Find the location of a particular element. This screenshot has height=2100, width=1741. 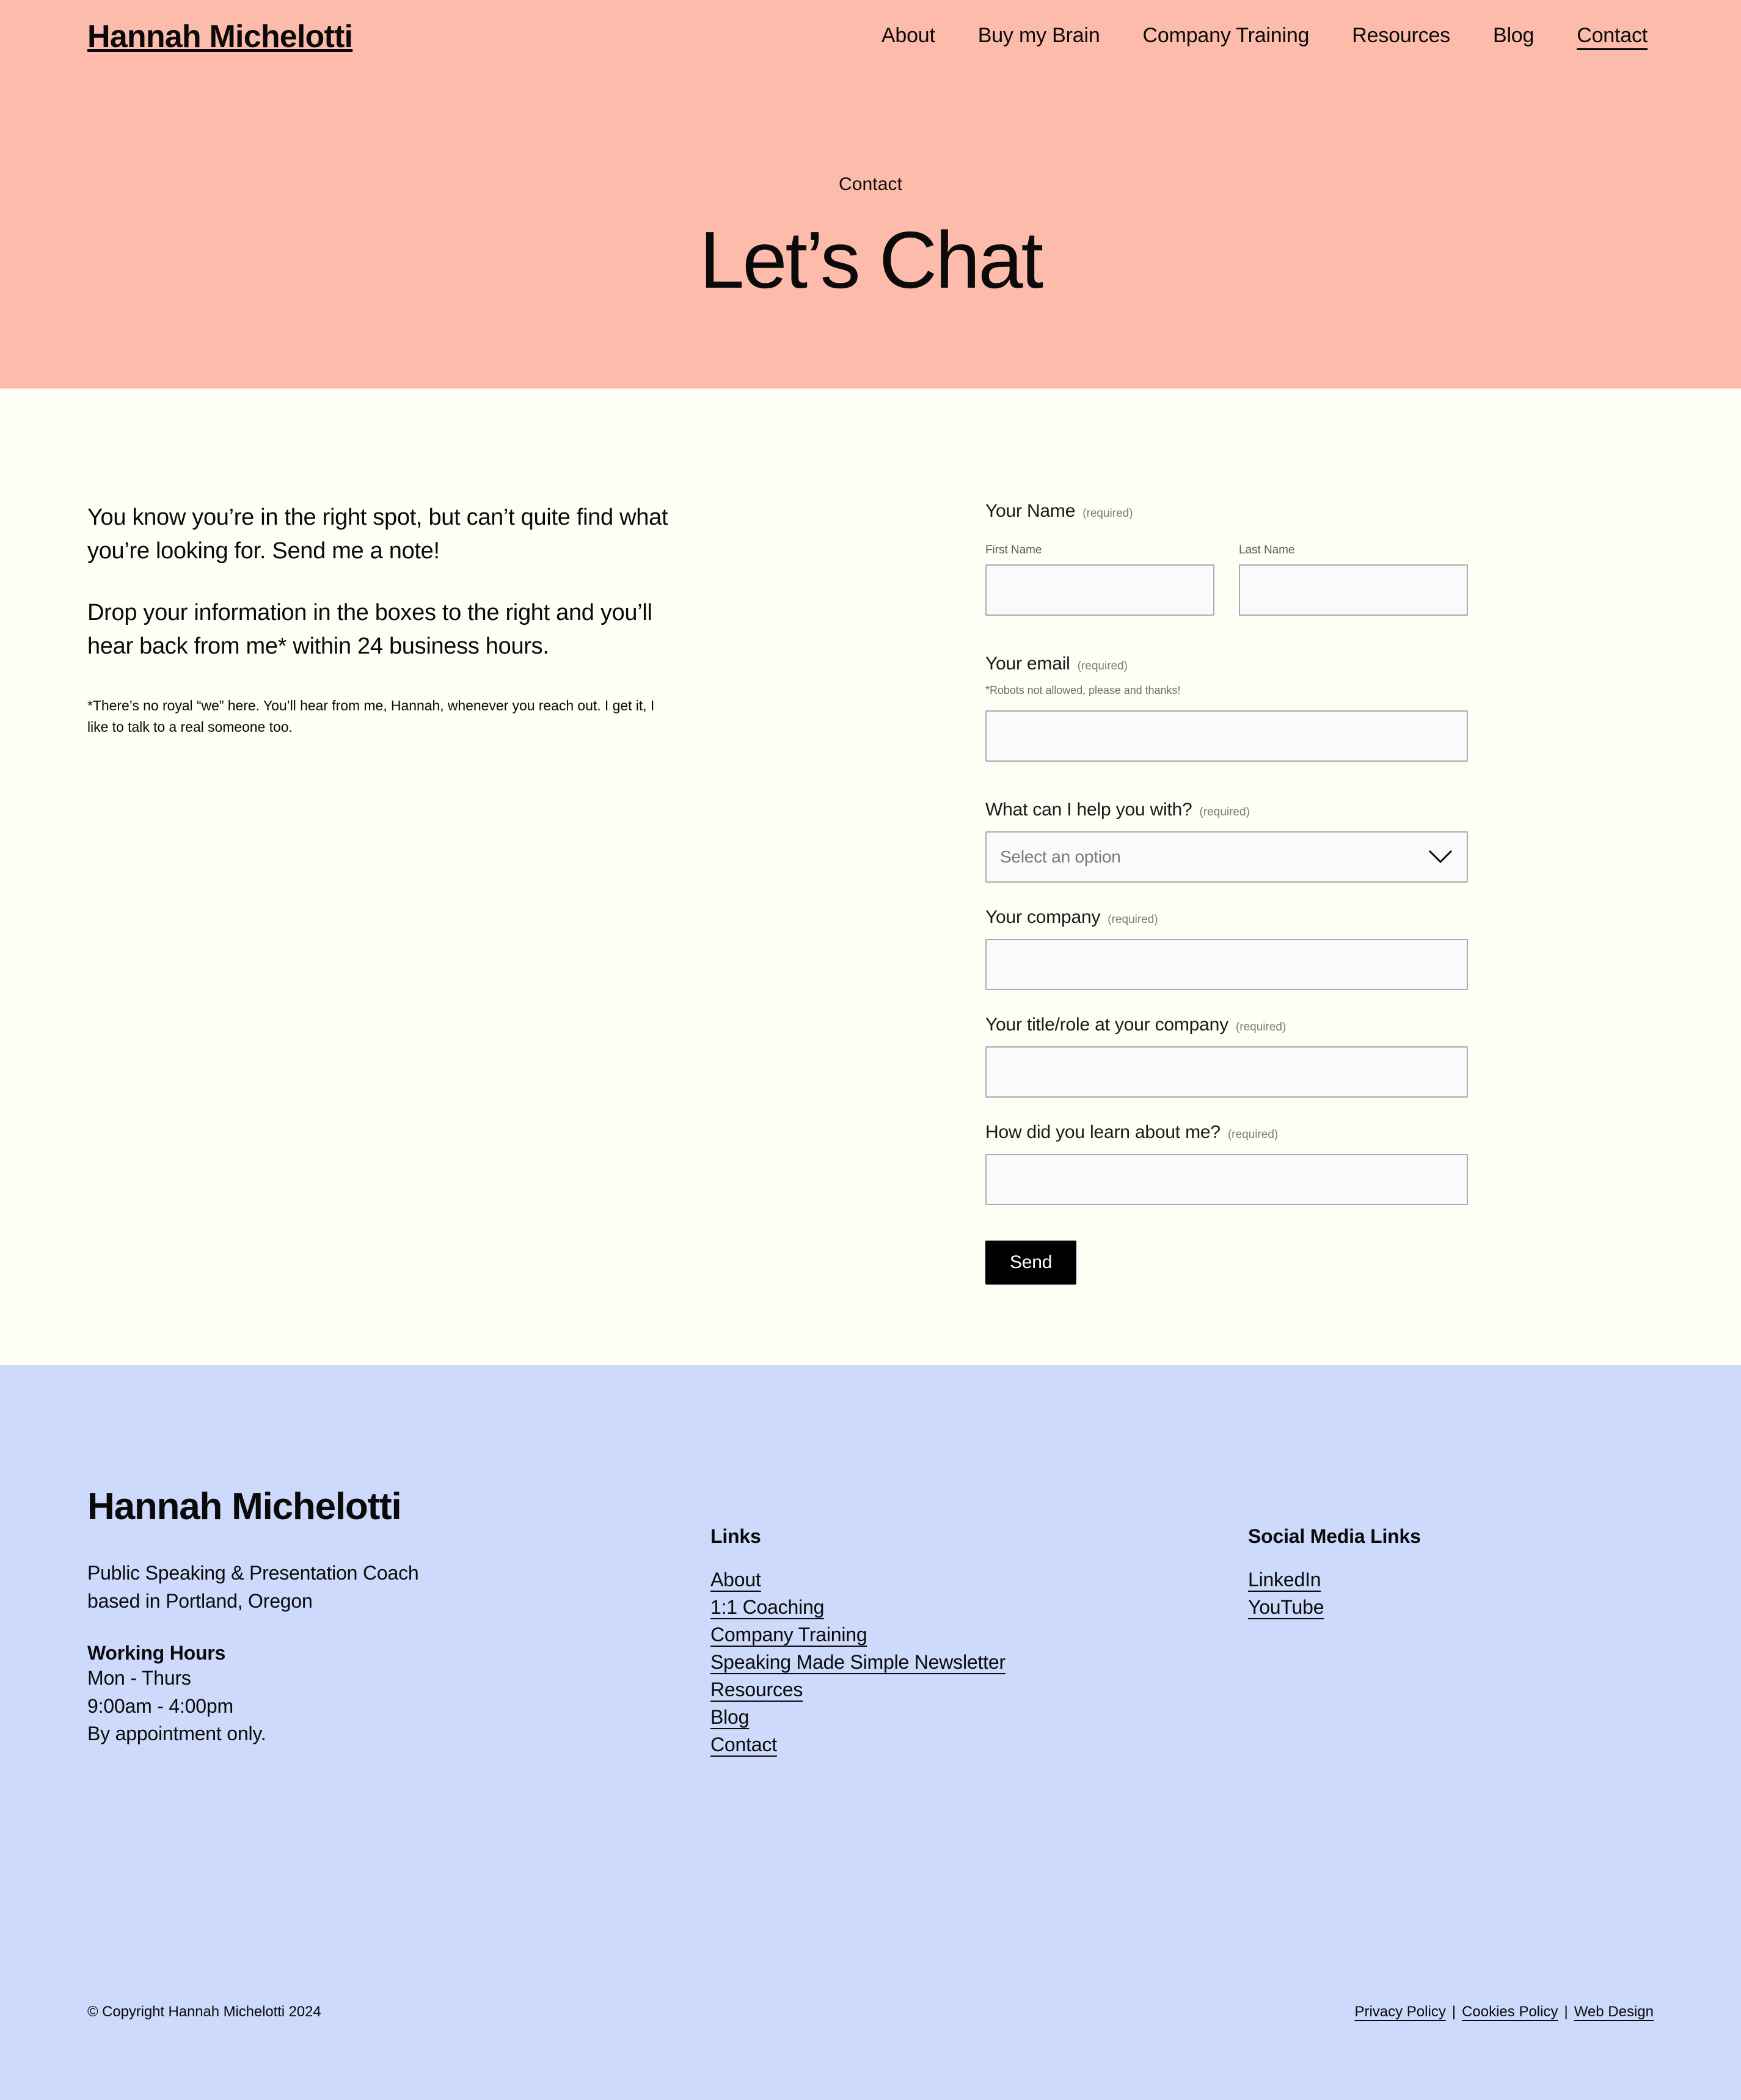

help-with-label: What can I help you with? is located at coordinates (1088, 810).